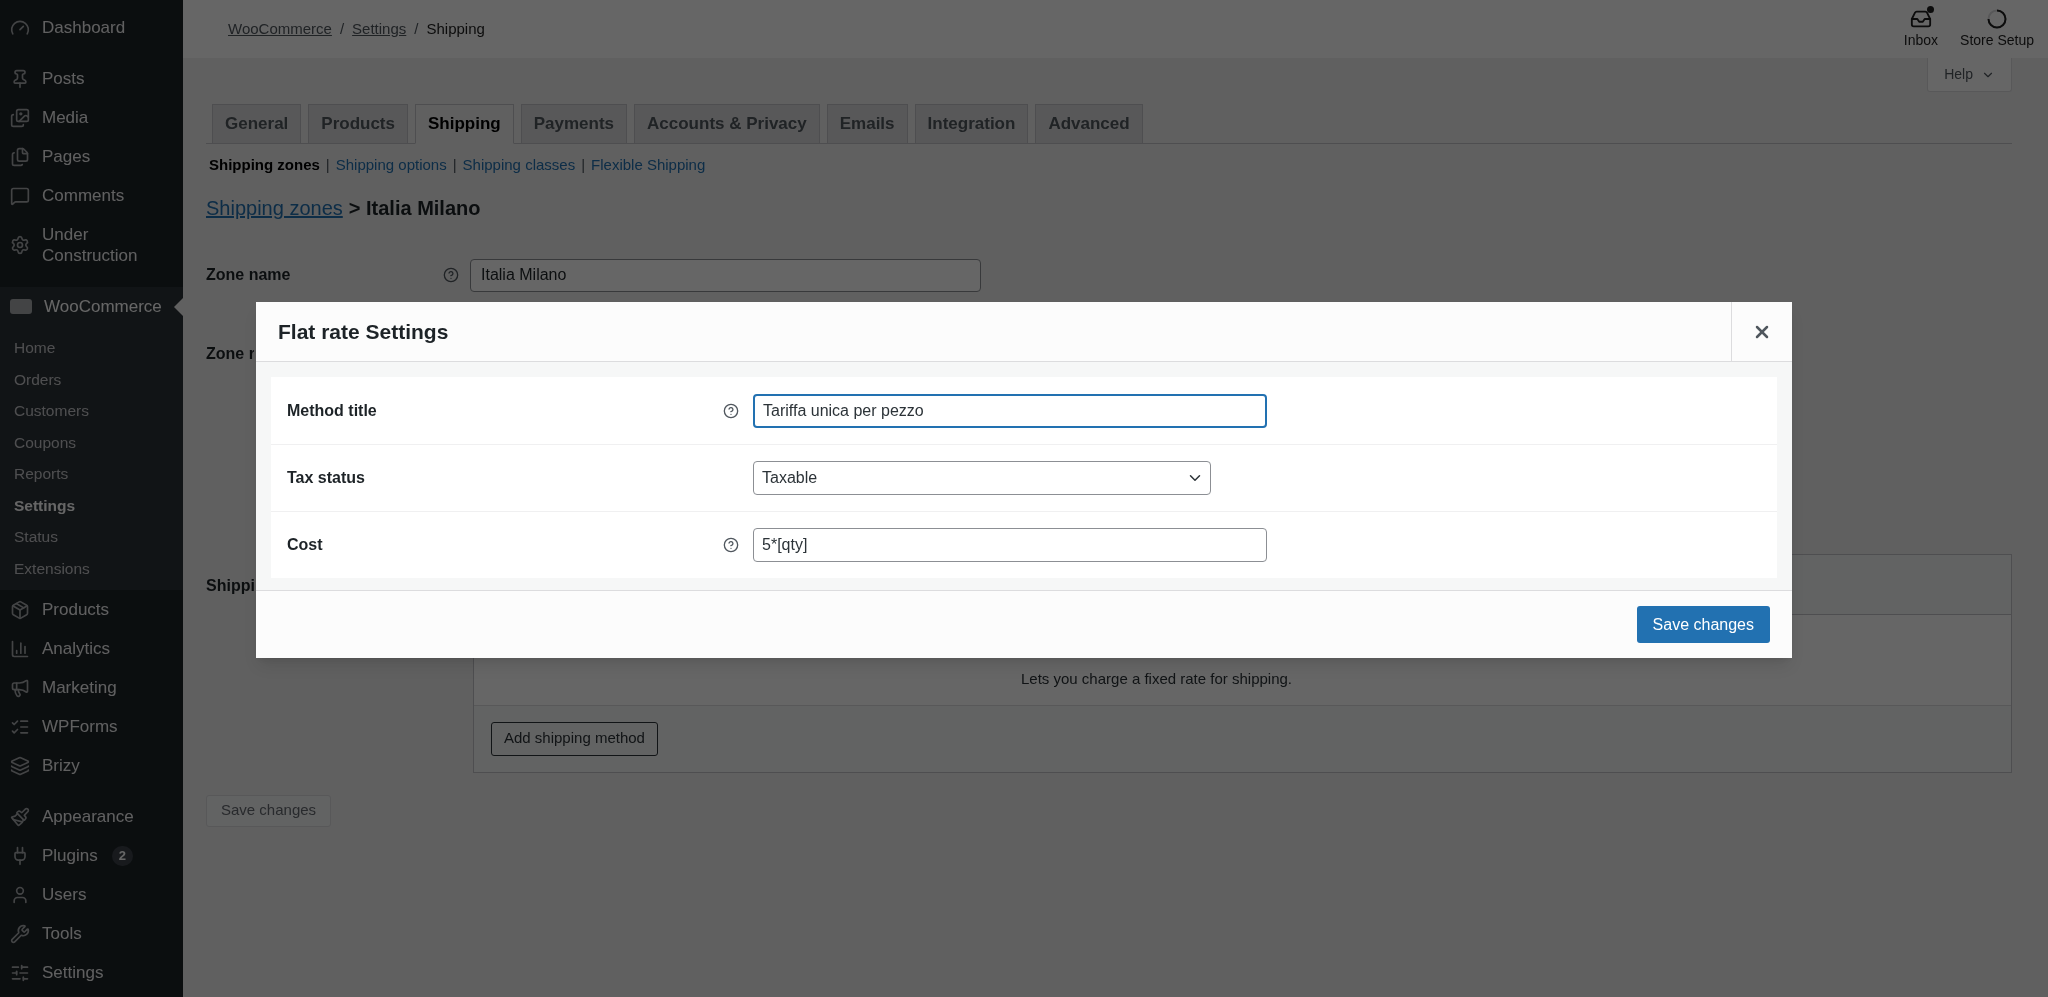 This screenshot has width=2048, height=997. What do you see at coordinates (274, 207) in the screenshot?
I see `heading-link: Shipping zones` at bounding box center [274, 207].